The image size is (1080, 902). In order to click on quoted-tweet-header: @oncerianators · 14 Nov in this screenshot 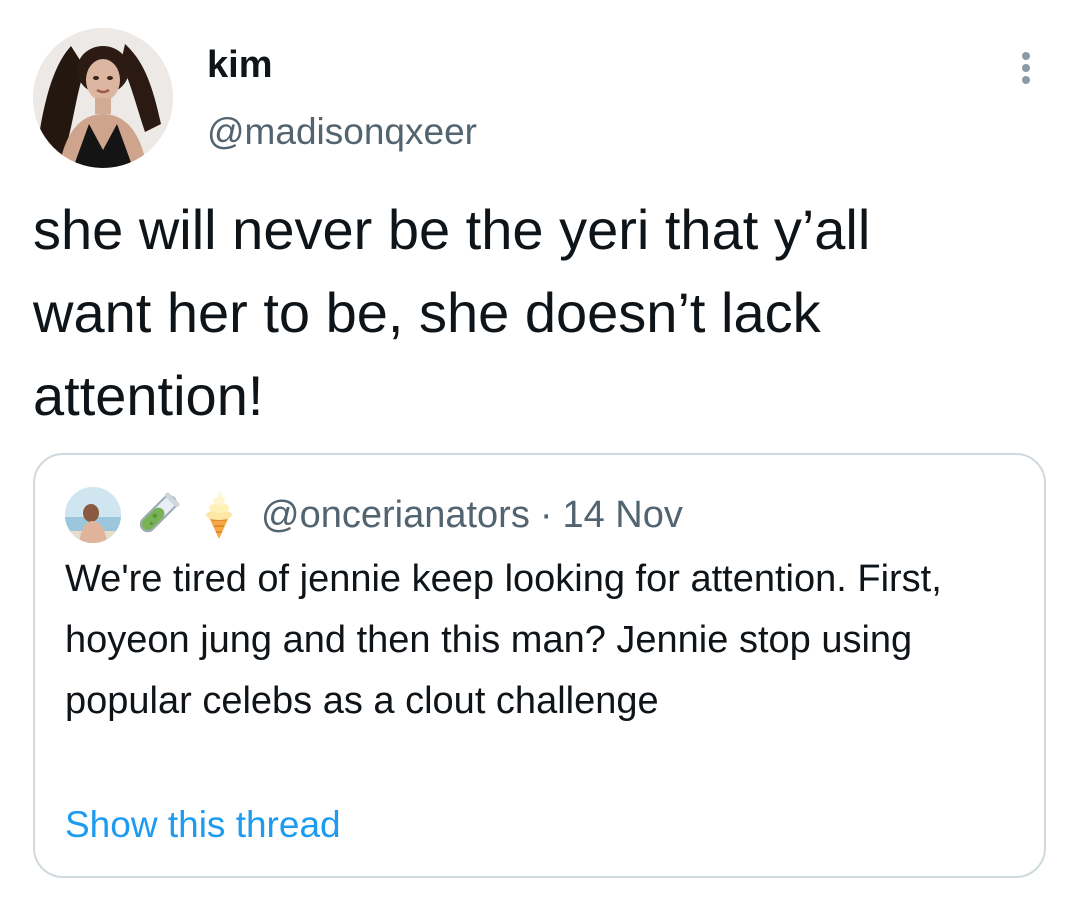, I will do `click(374, 515)`.